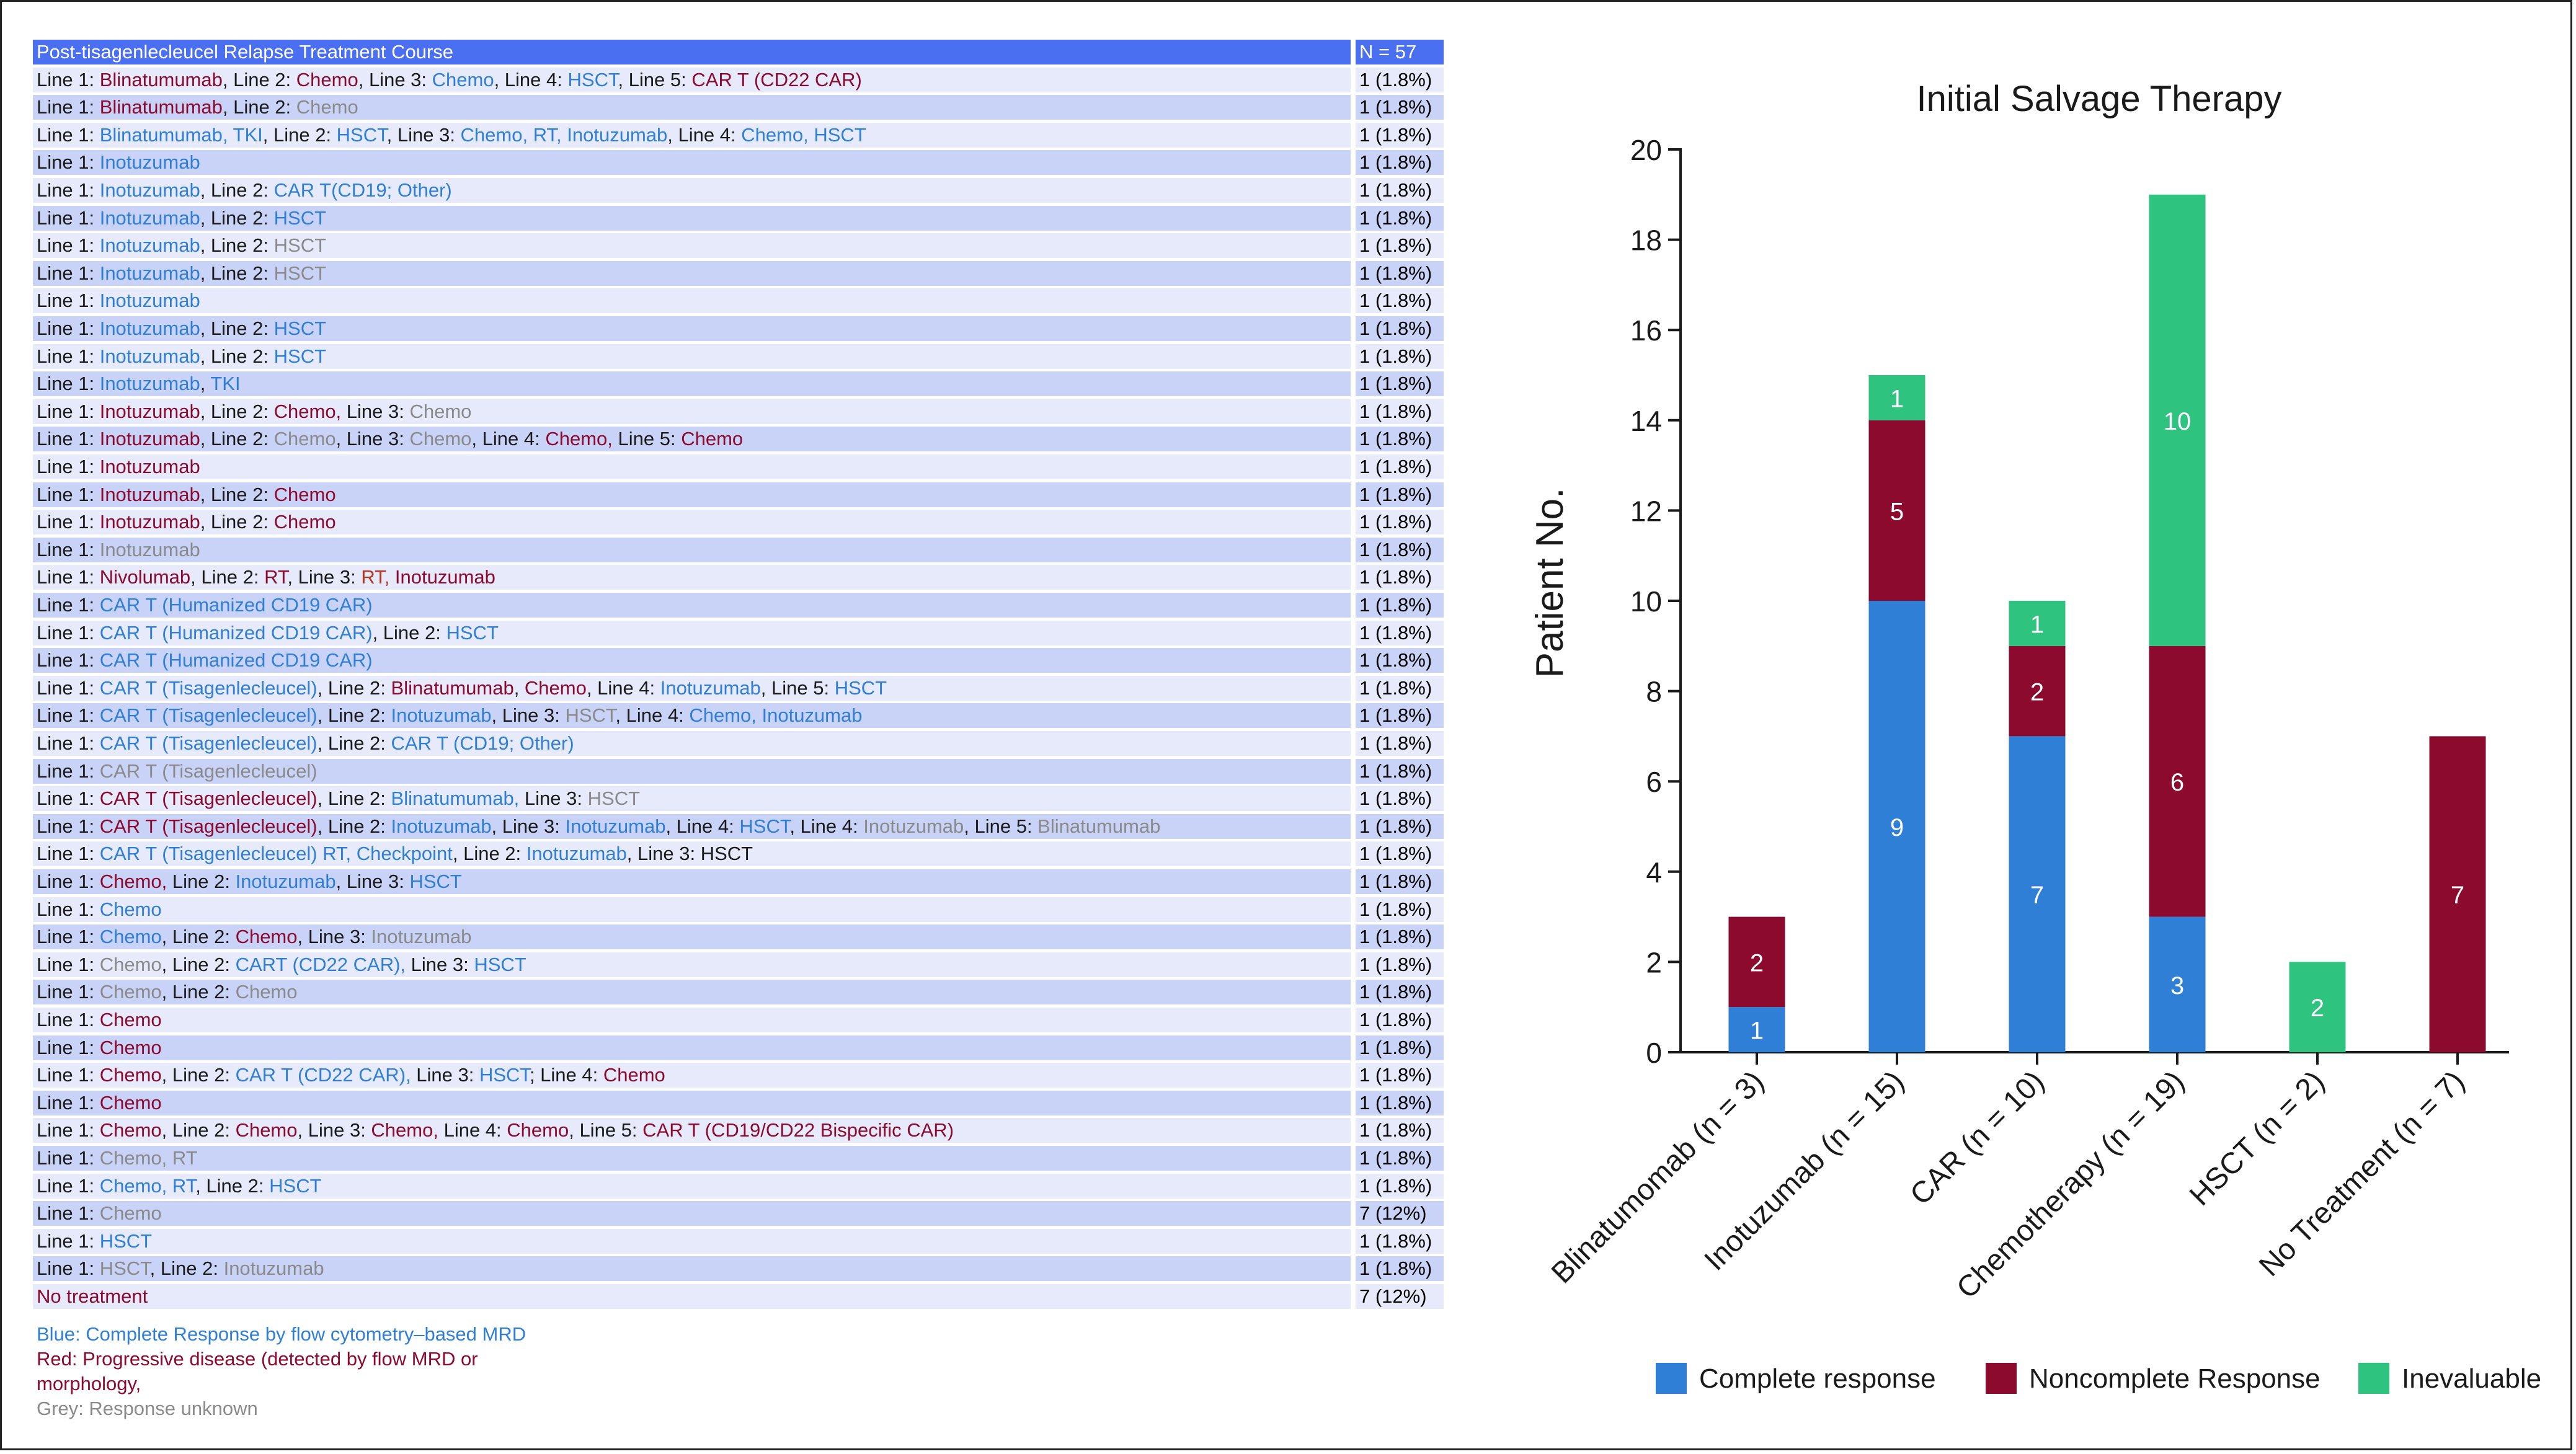 Image resolution: width=2576 pixels, height=1454 pixels. I want to click on treatment-course-cell: Line 1: HSCT, Line 2: Inotuzumab, so click(692, 1269).